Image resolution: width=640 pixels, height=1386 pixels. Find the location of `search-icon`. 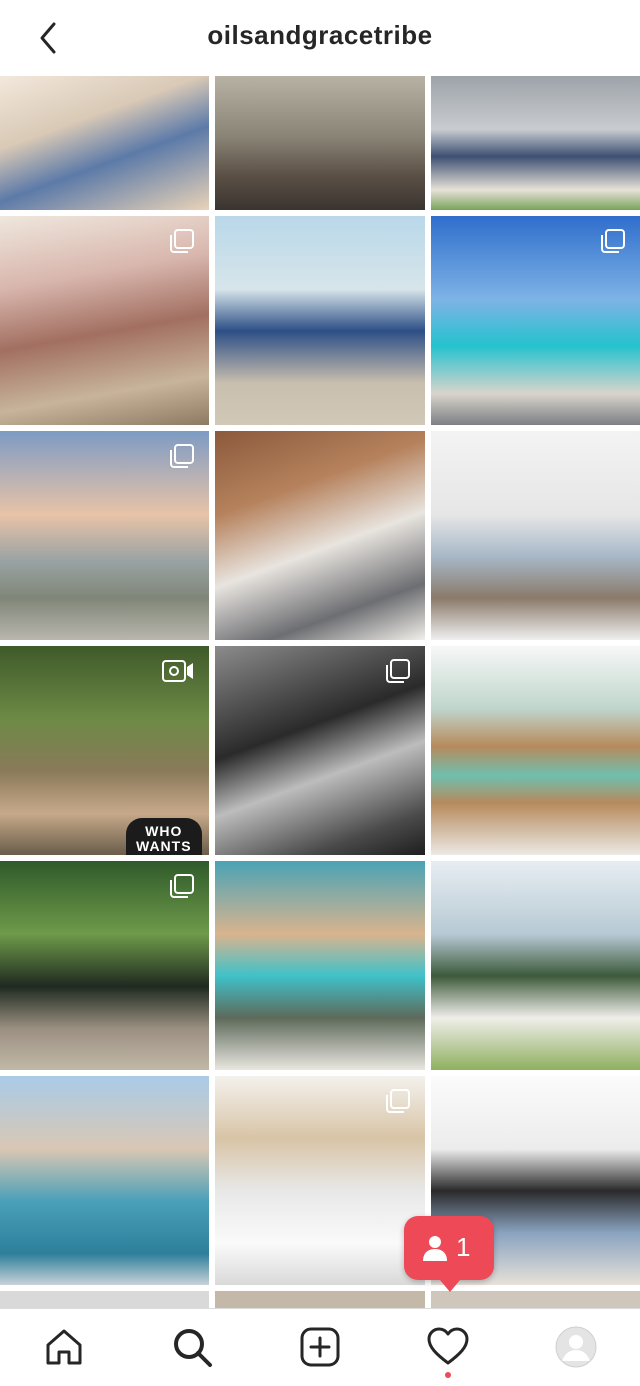

search-icon is located at coordinates (192, 1347).